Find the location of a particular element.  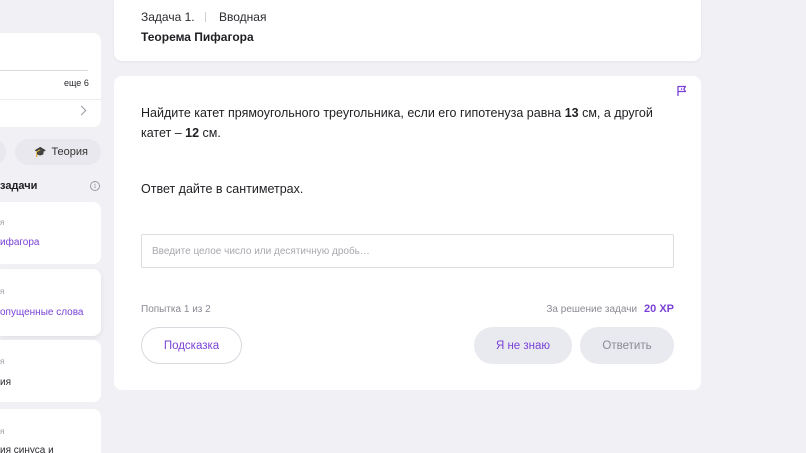

sidebar-task-item: я ия is located at coordinates (50, 371).